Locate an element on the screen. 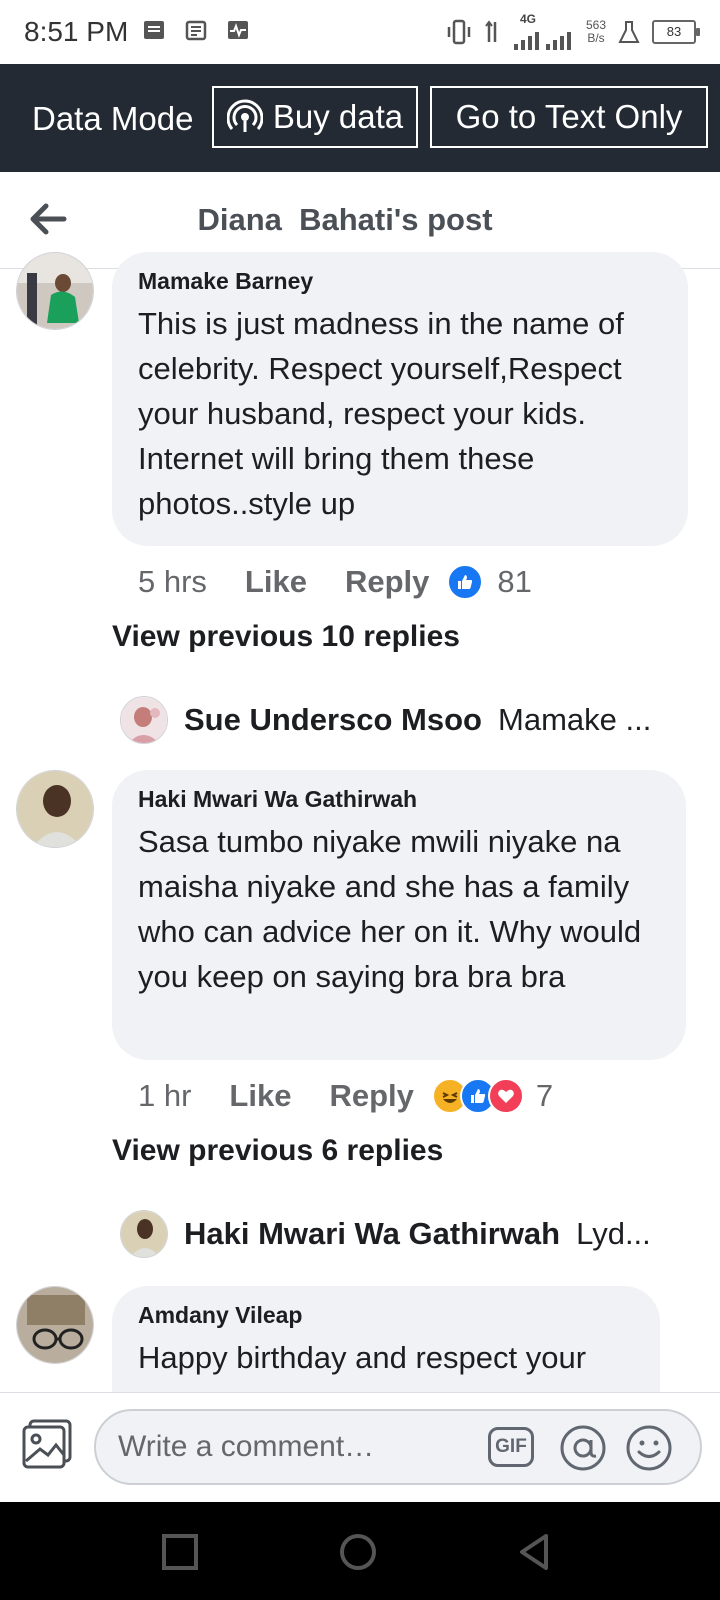  comment-time: 5 hrs is located at coordinates (172, 582).